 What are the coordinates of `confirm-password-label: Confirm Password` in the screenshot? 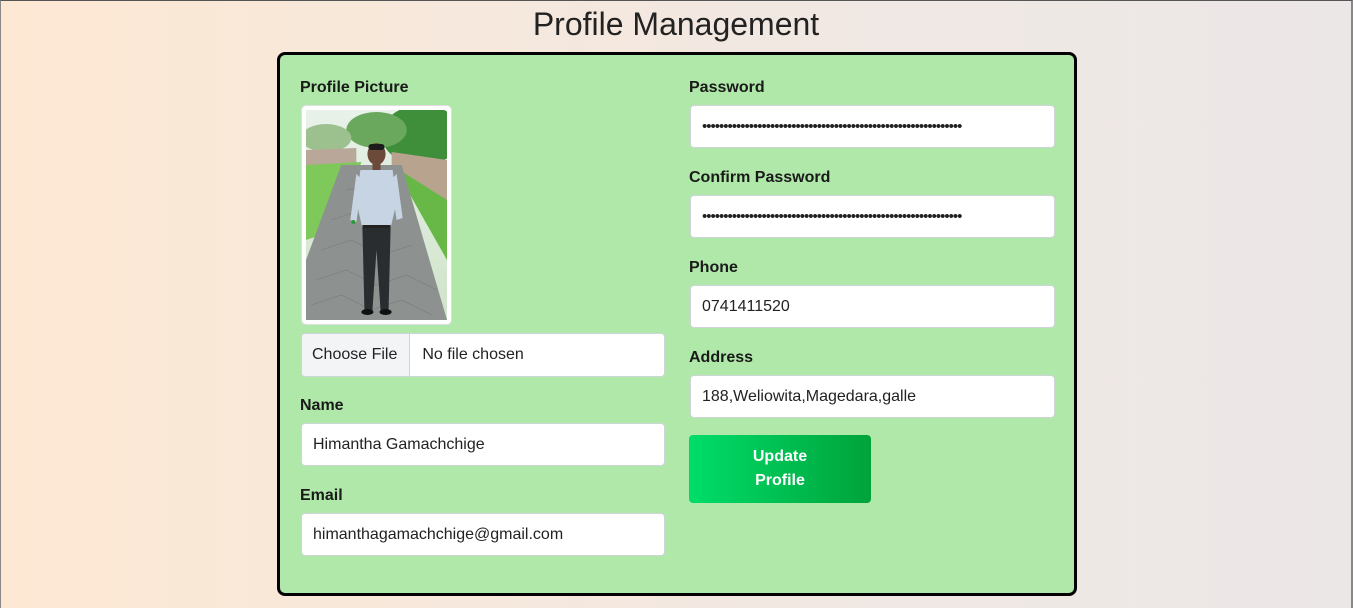 It's located at (760, 177).